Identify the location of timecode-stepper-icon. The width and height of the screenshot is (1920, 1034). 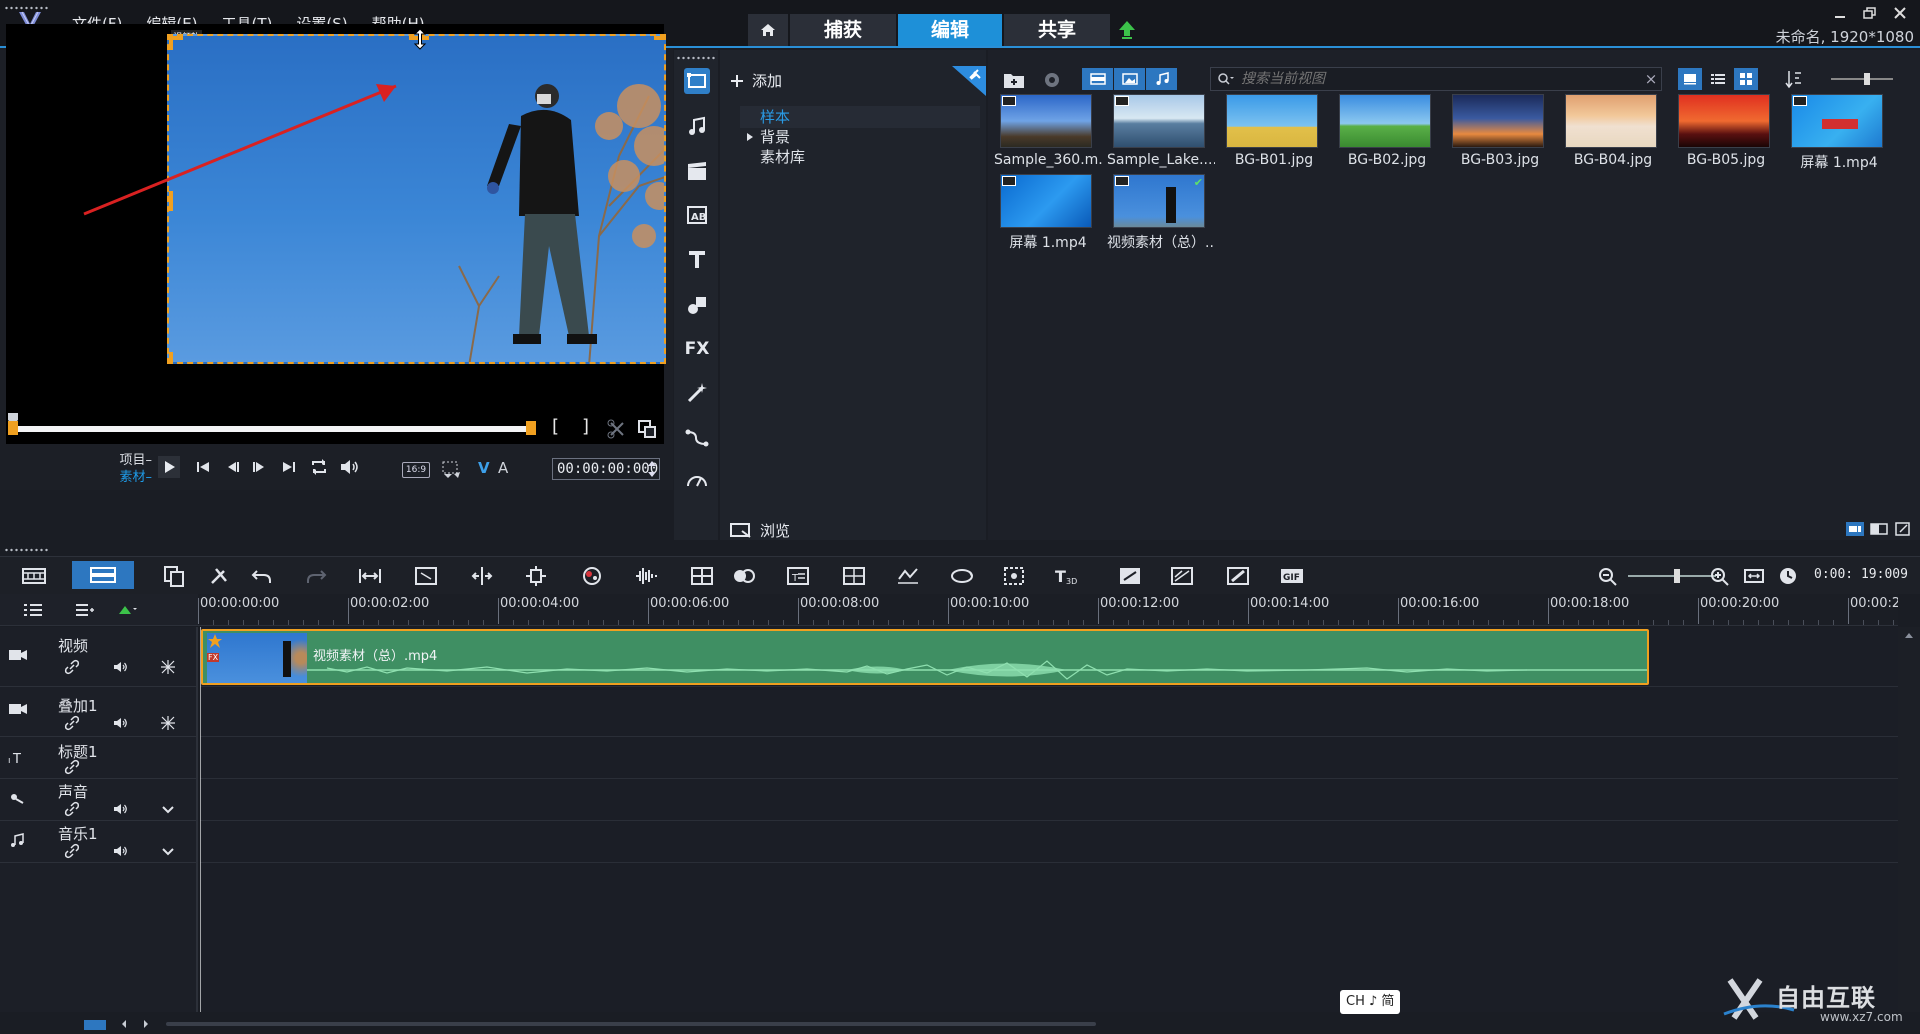
(652, 469).